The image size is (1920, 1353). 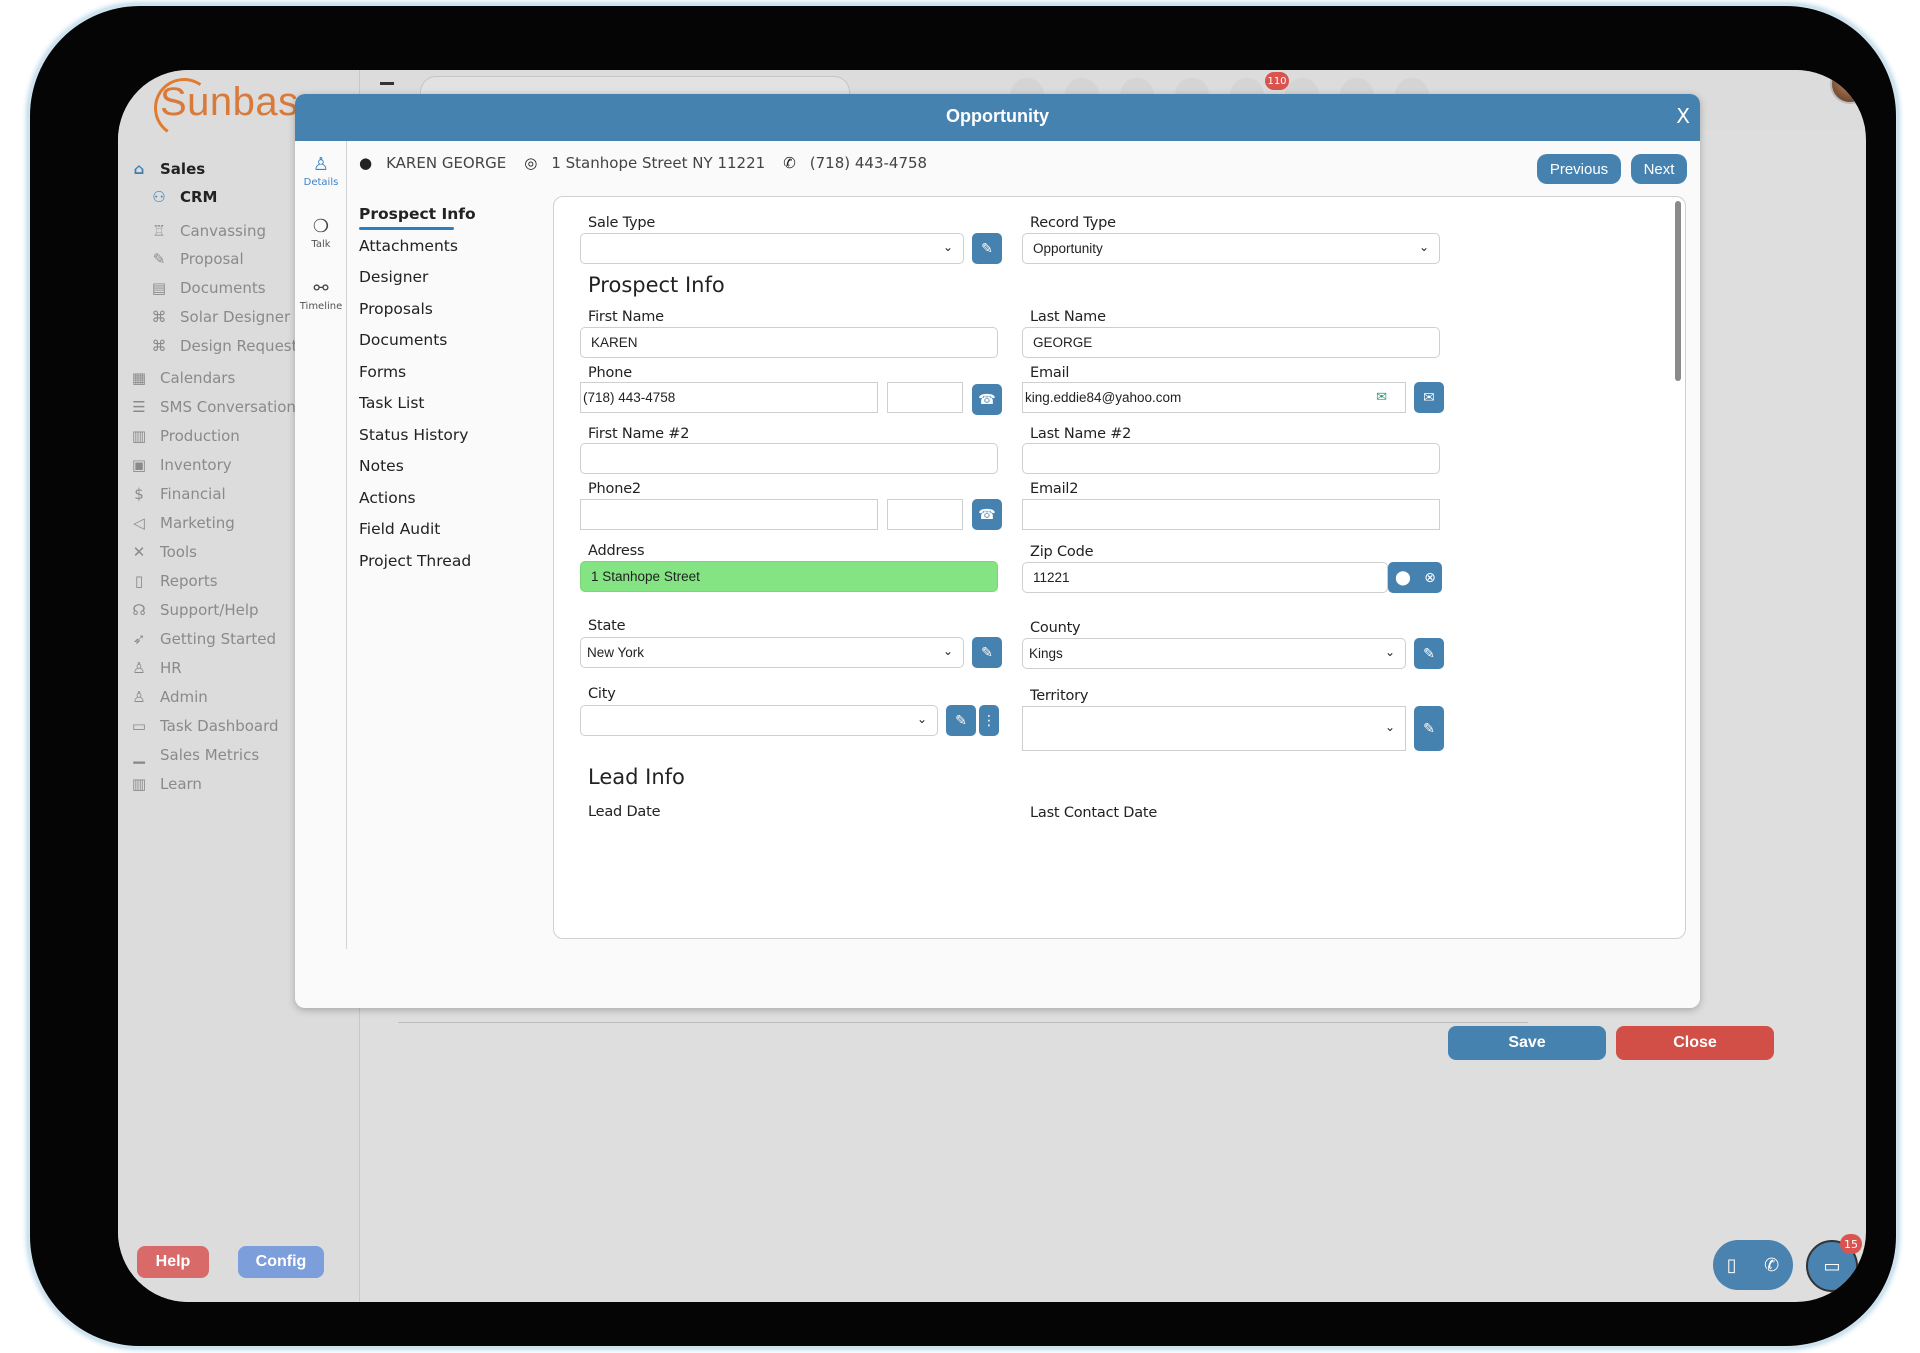 What do you see at coordinates (176, 494) in the screenshot?
I see `sidebar-item-financial: $ Financial` at bounding box center [176, 494].